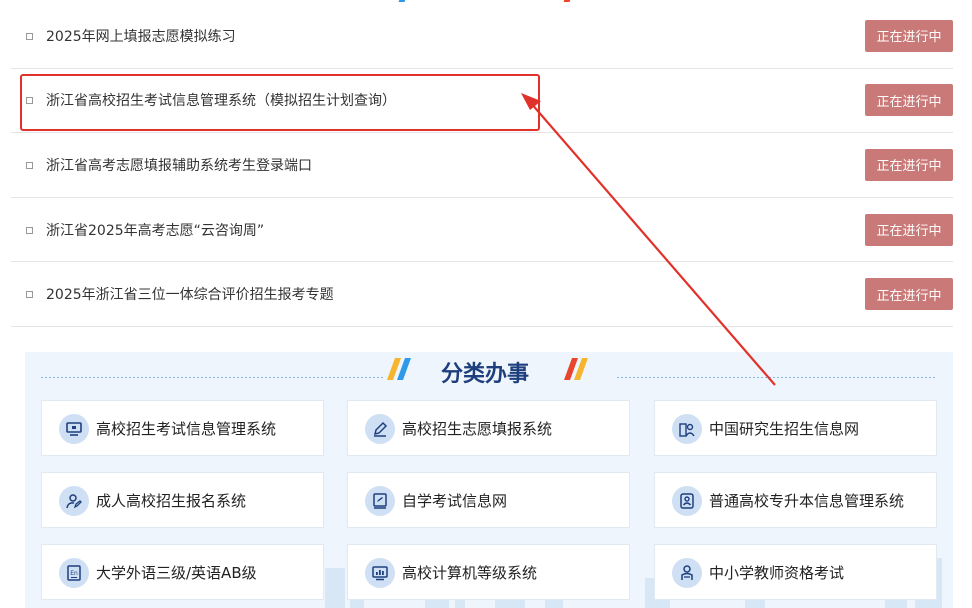 The image size is (972, 608). I want to click on category-item-label: 中国研究生招生信息网, so click(784, 428).